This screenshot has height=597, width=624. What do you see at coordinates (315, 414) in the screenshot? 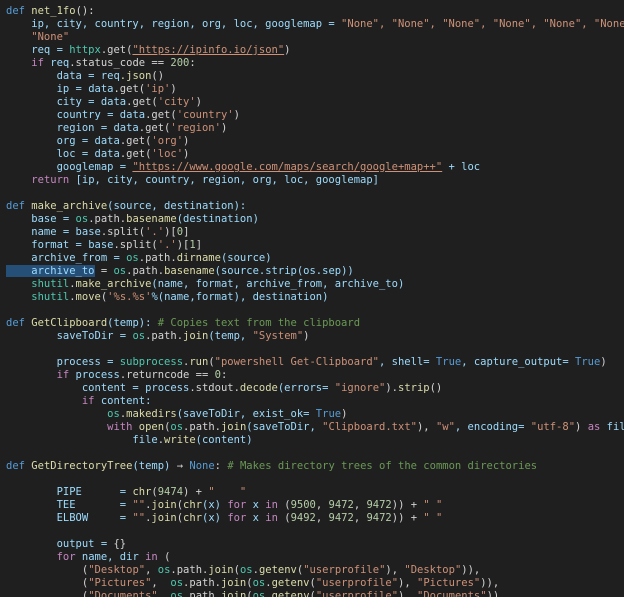
I see `code-line: os.makedirs(saveToDir, exist_ok= True)` at bounding box center [315, 414].